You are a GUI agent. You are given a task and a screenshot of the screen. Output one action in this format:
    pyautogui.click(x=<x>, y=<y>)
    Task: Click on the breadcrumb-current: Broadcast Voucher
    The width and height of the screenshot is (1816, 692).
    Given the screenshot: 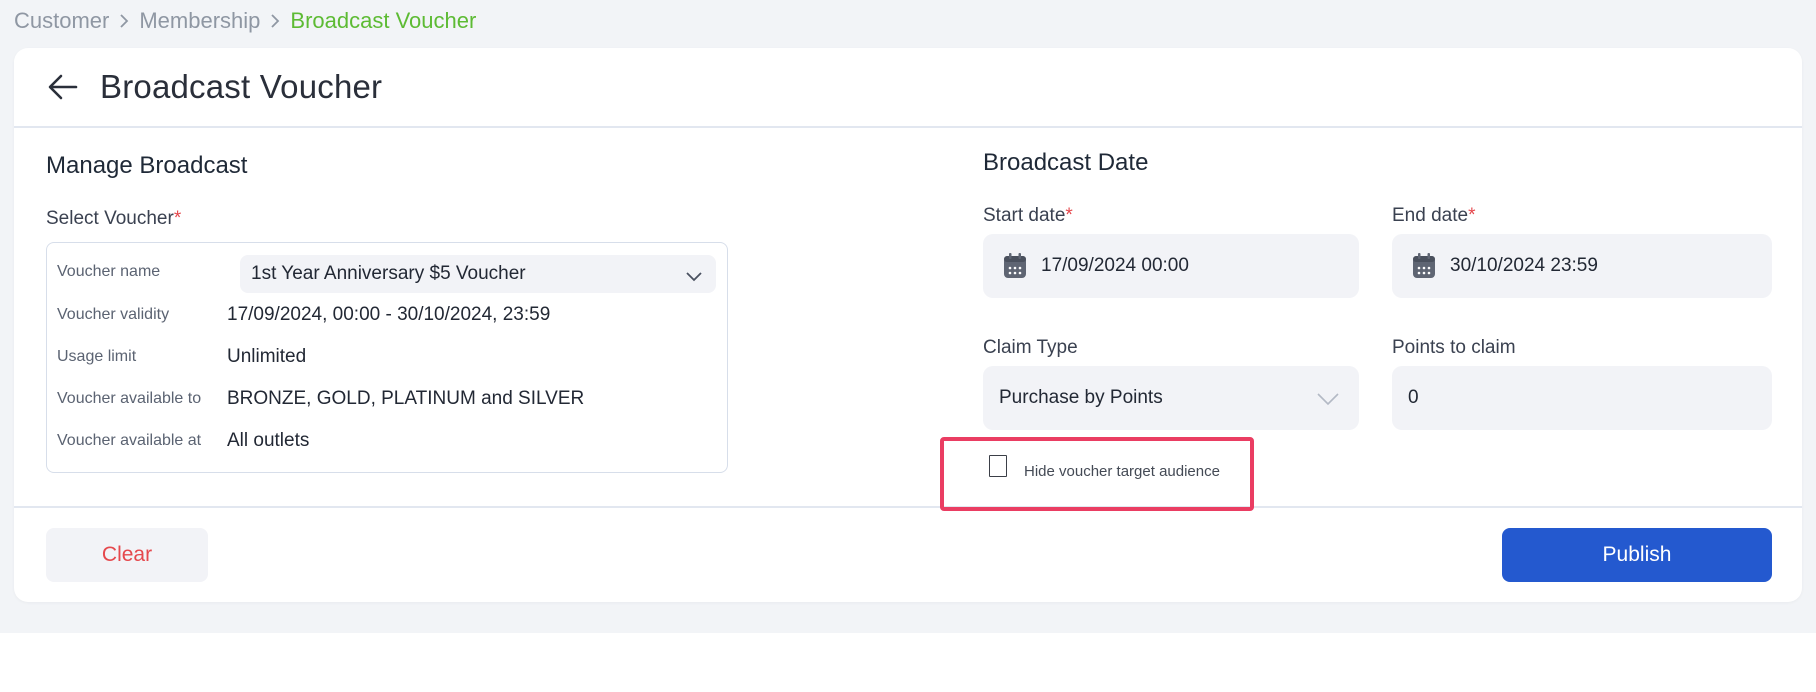 What is the action you would take?
    pyautogui.click(x=383, y=20)
    